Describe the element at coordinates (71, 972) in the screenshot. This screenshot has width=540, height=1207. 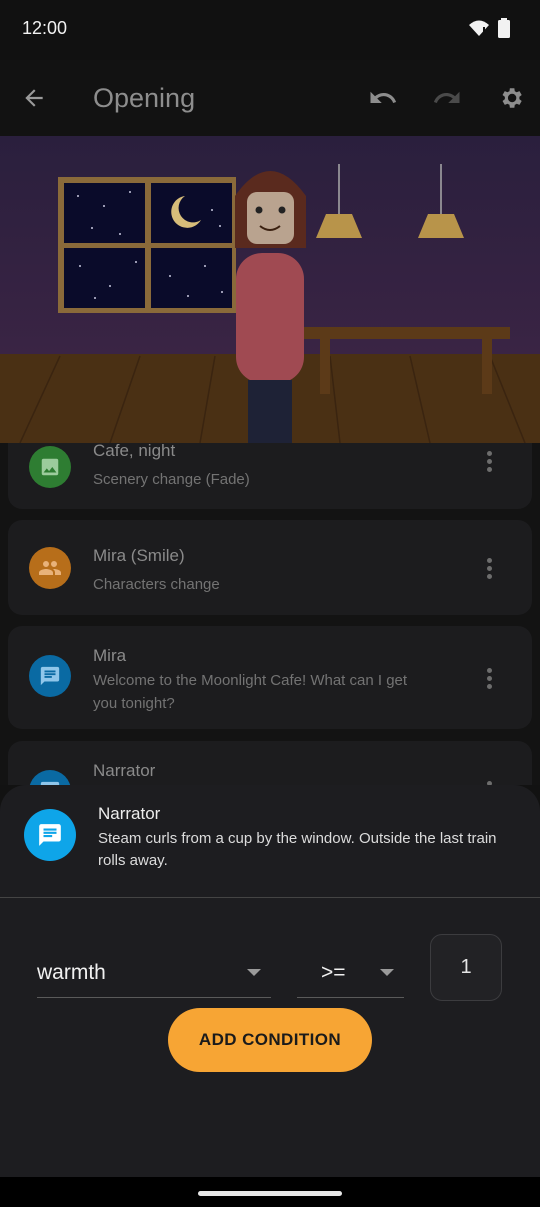
I see `variable-value: warmth` at that location.